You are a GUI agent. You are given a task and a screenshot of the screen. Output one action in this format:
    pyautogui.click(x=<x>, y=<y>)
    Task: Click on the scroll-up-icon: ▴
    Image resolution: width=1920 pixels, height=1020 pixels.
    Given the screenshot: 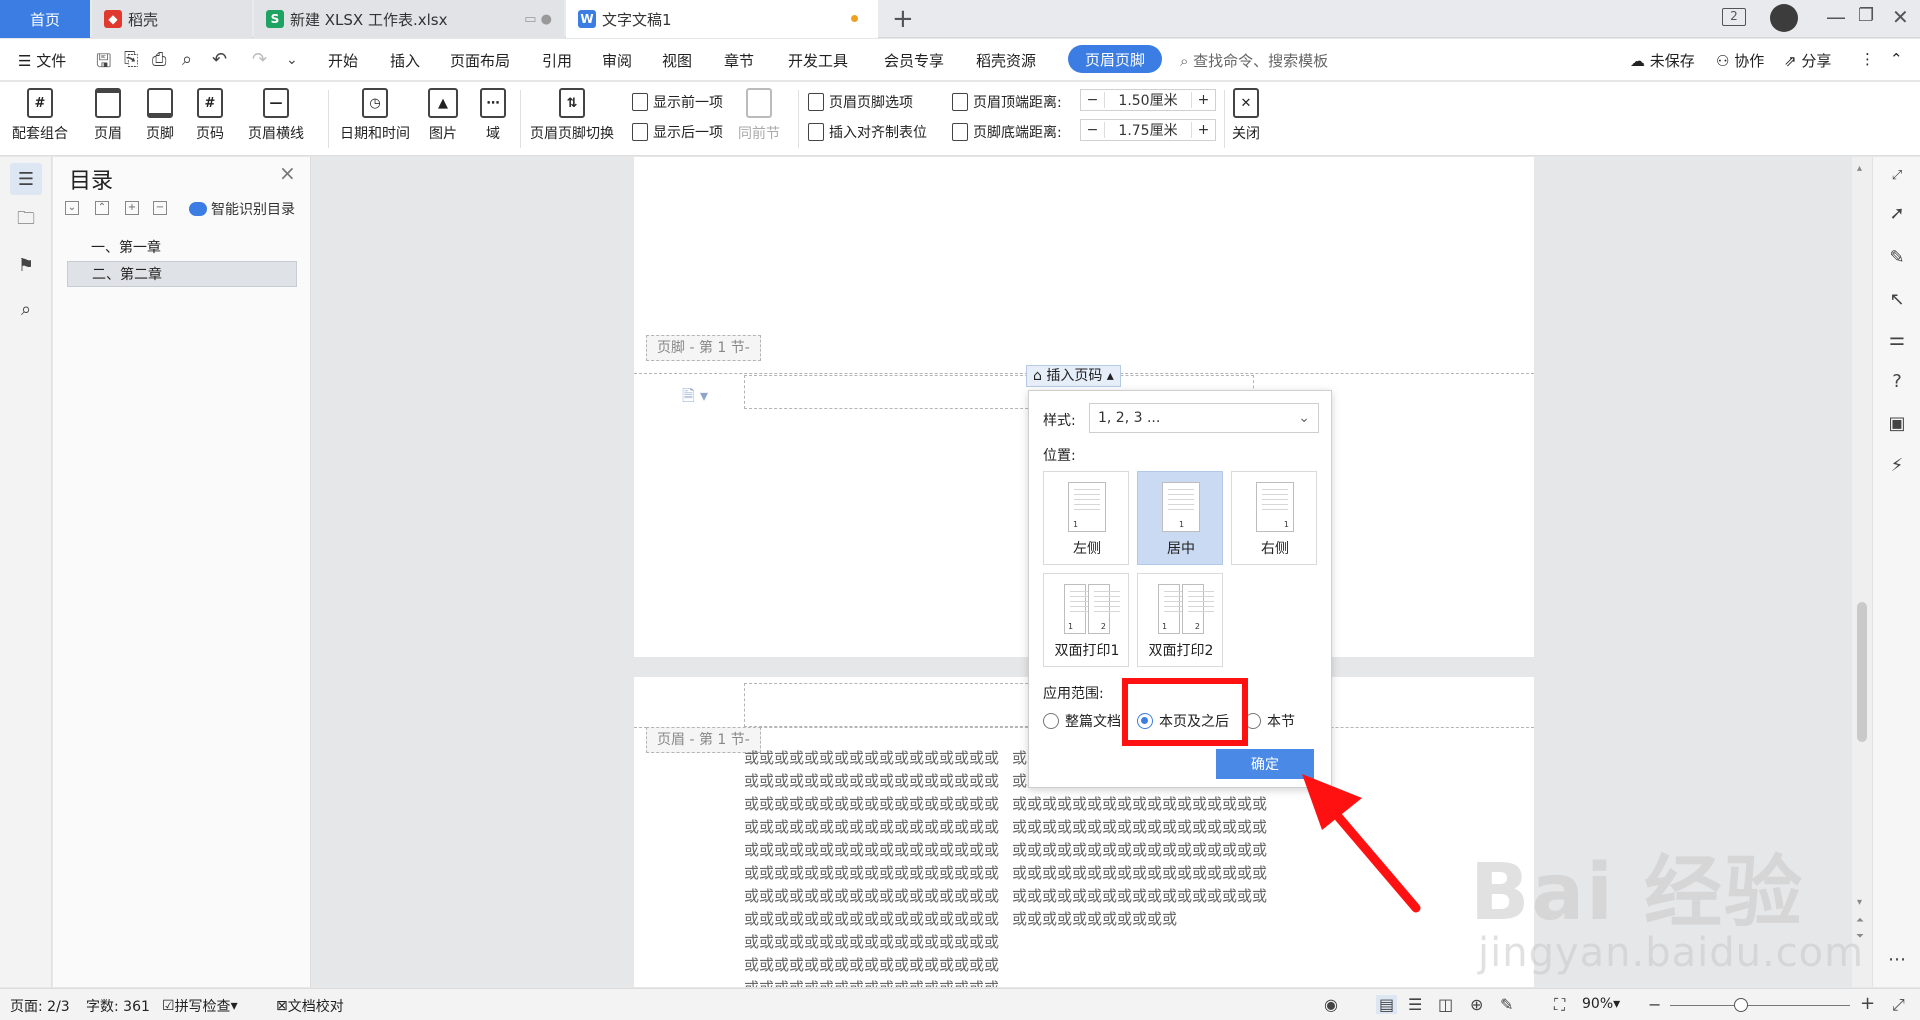 What is the action you would take?
    pyautogui.click(x=1859, y=168)
    